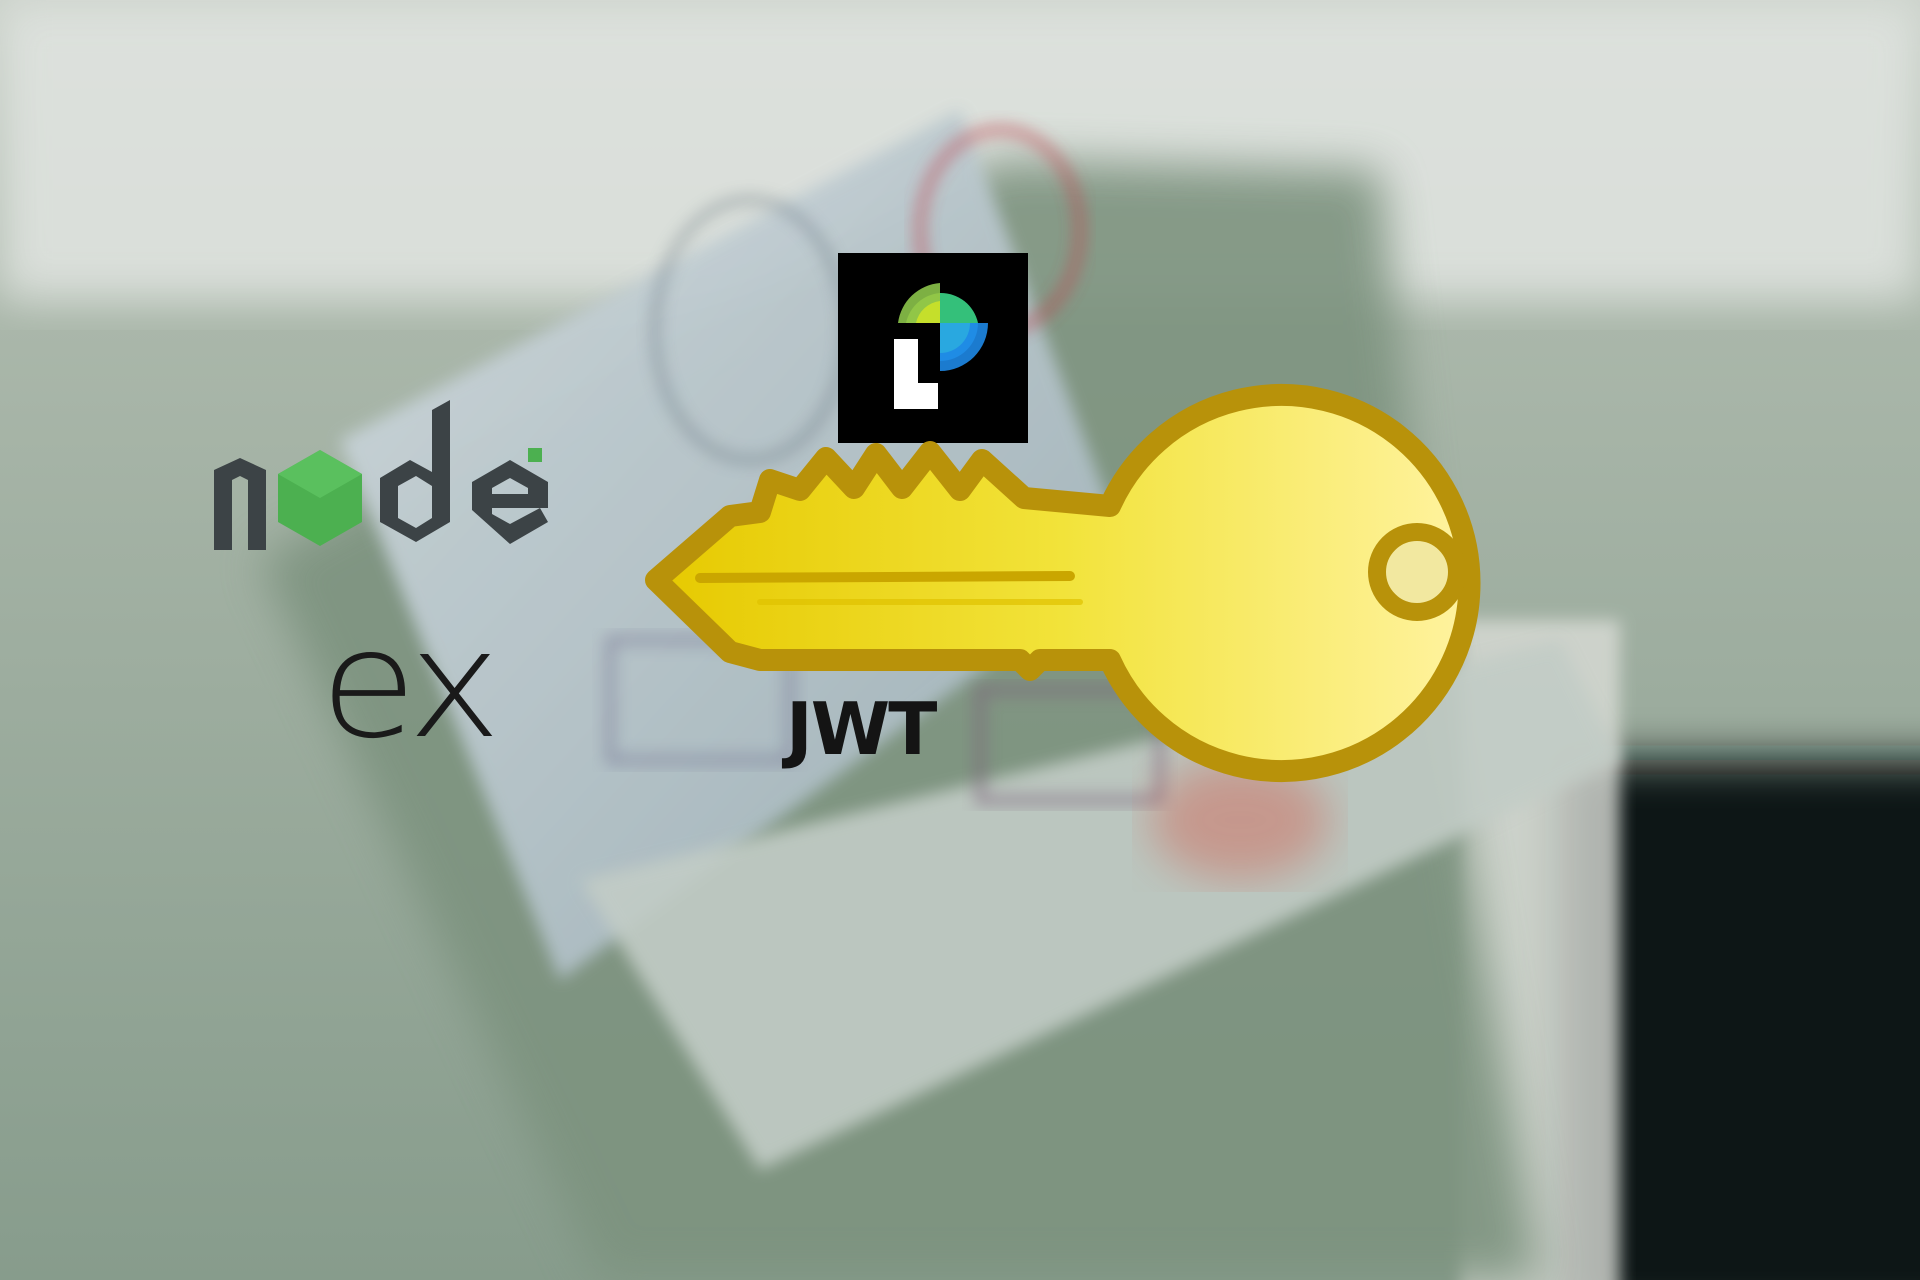 Image resolution: width=1920 pixels, height=1280 pixels. What do you see at coordinates (420, 485) in the screenshot?
I see `nodejs-logo` at bounding box center [420, 485].